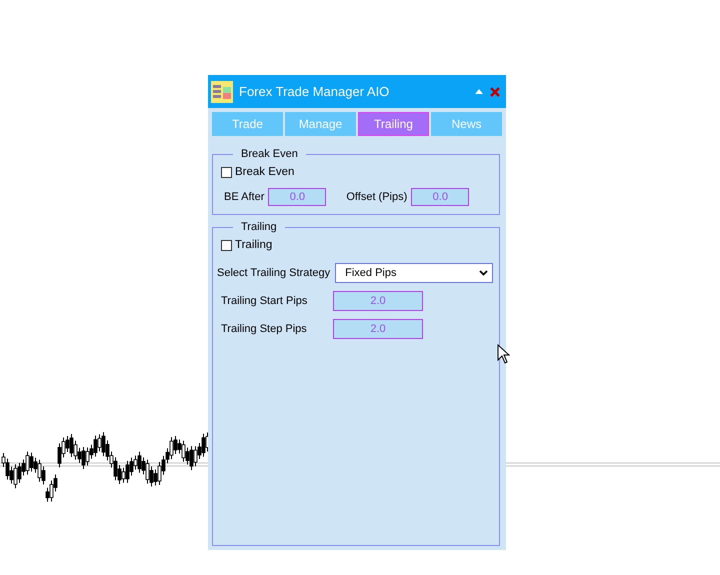 Image resolution: width=720 pixels, height=575 pixels. Describe the element at coordinates (314, 91) in the screenshot. I see `window-title: Forex Trade Manager AIO` at that location.